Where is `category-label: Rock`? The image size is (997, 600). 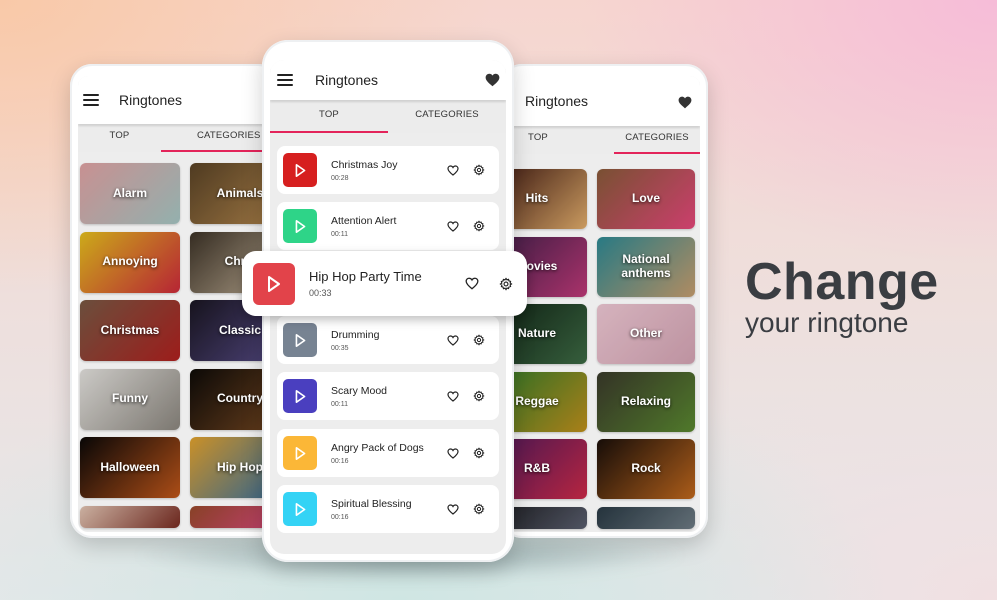
category-label: Rock is located at coordinates (646, 468).